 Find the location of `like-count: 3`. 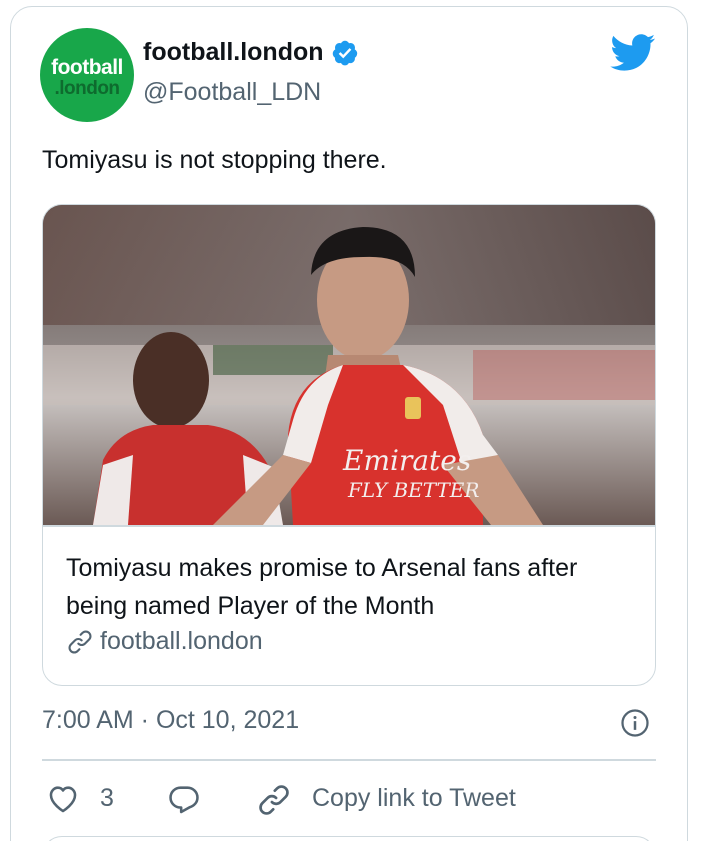

like-count: 3 is located at coordinates (107, 798).